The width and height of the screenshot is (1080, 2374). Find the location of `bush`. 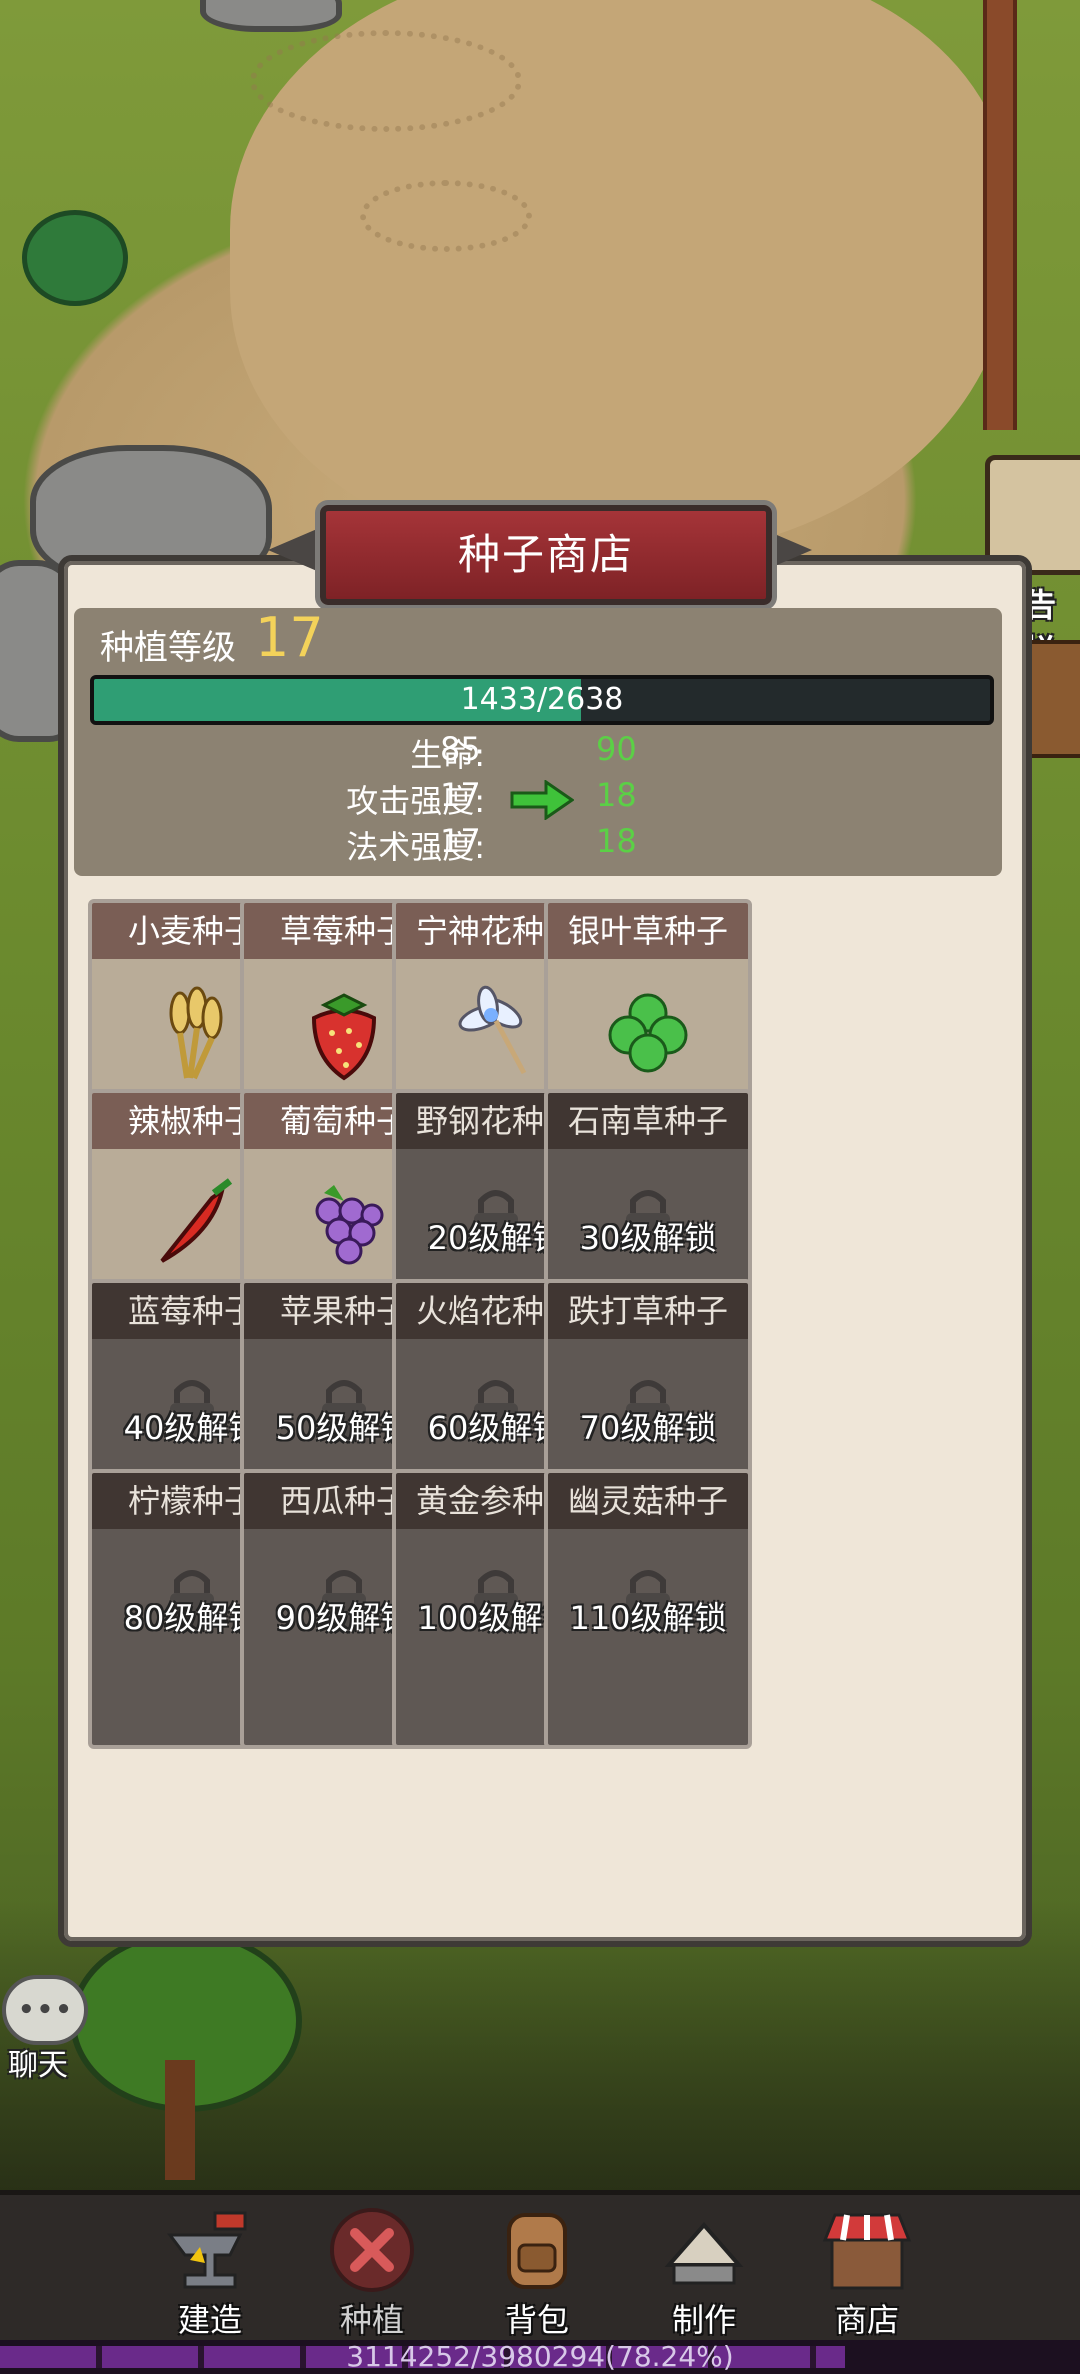

bush is located at coordinates (75, 258).